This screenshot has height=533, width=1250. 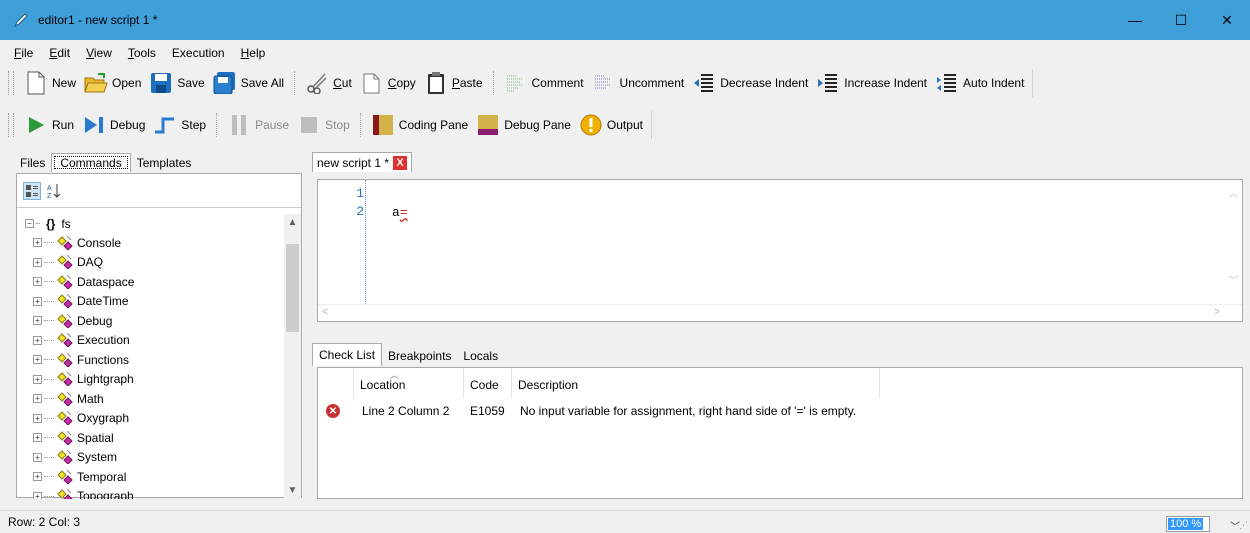 I want to click on editor-horizontal-scrollbar: < >, so click(x=780, y=312).